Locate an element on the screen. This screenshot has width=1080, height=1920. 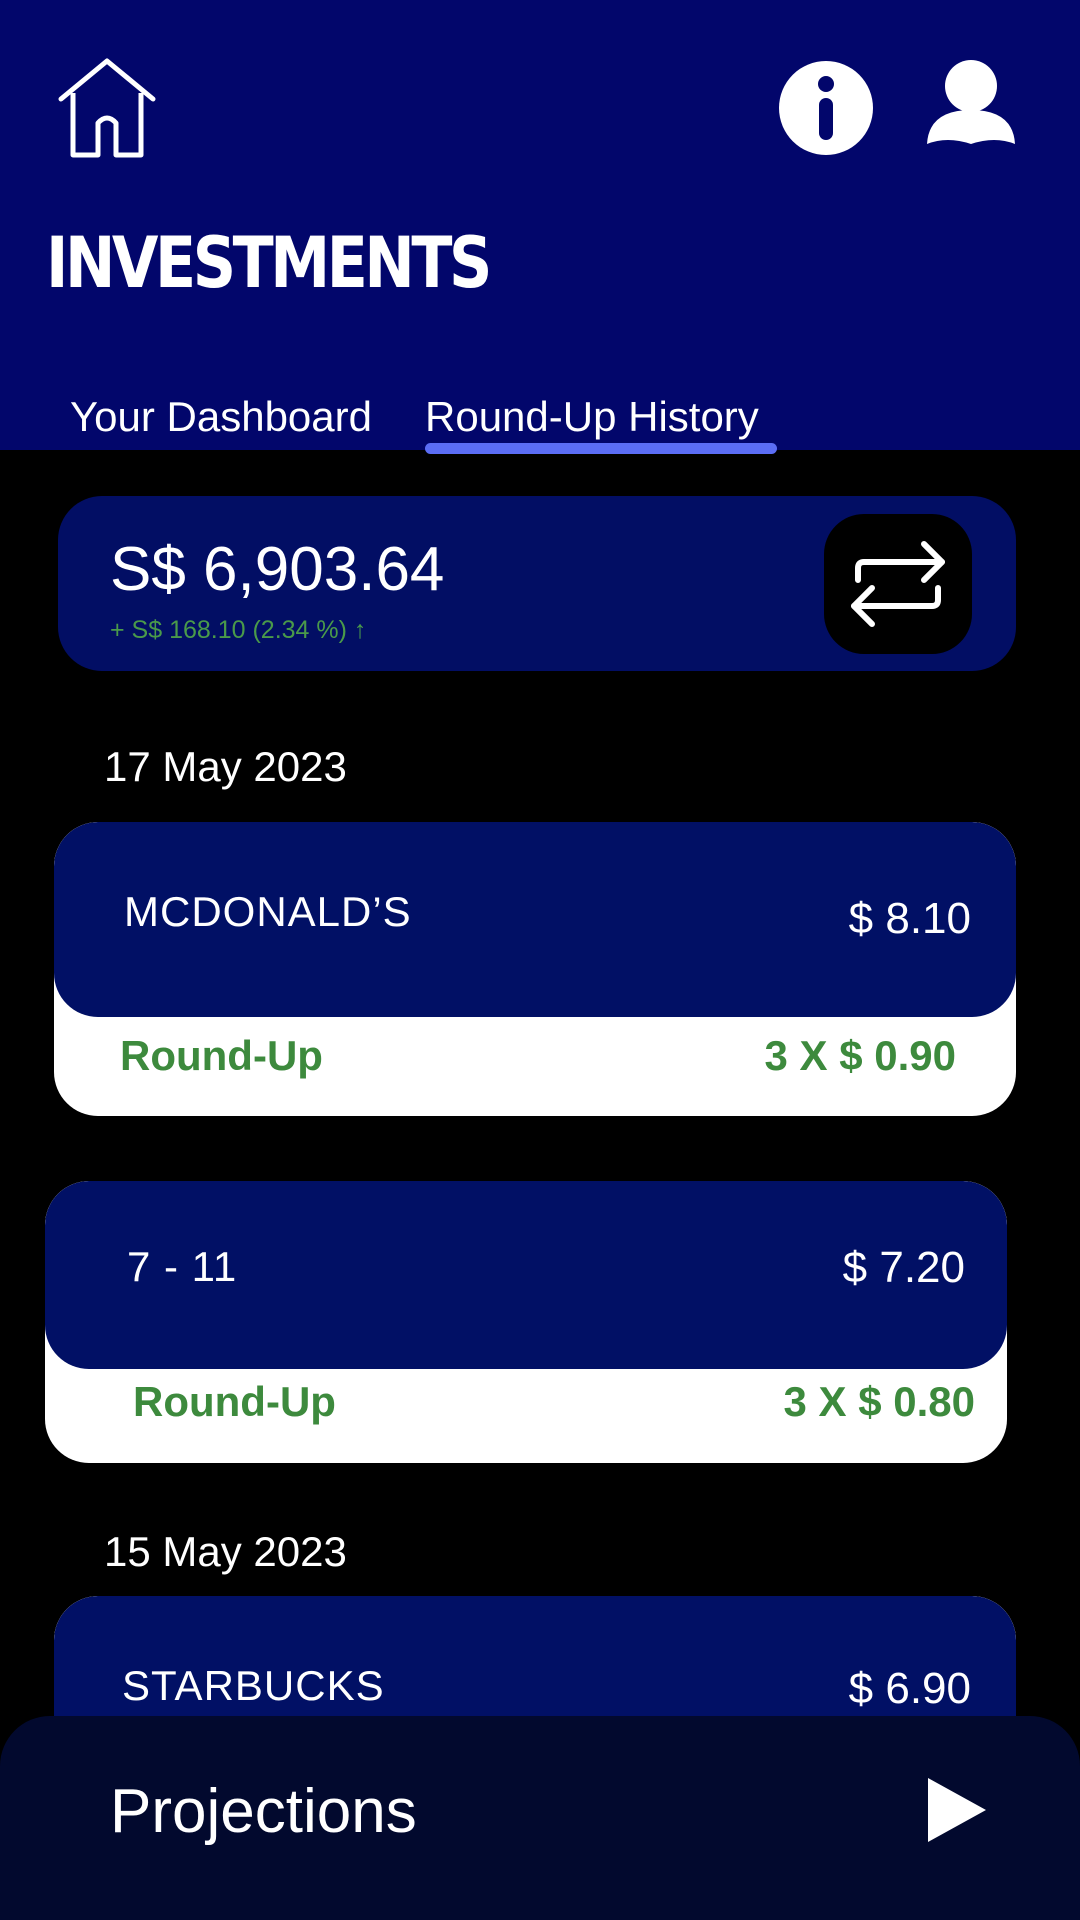
roundup-value: 3 X $ 0.90 is located at coordinates (860, 1055).